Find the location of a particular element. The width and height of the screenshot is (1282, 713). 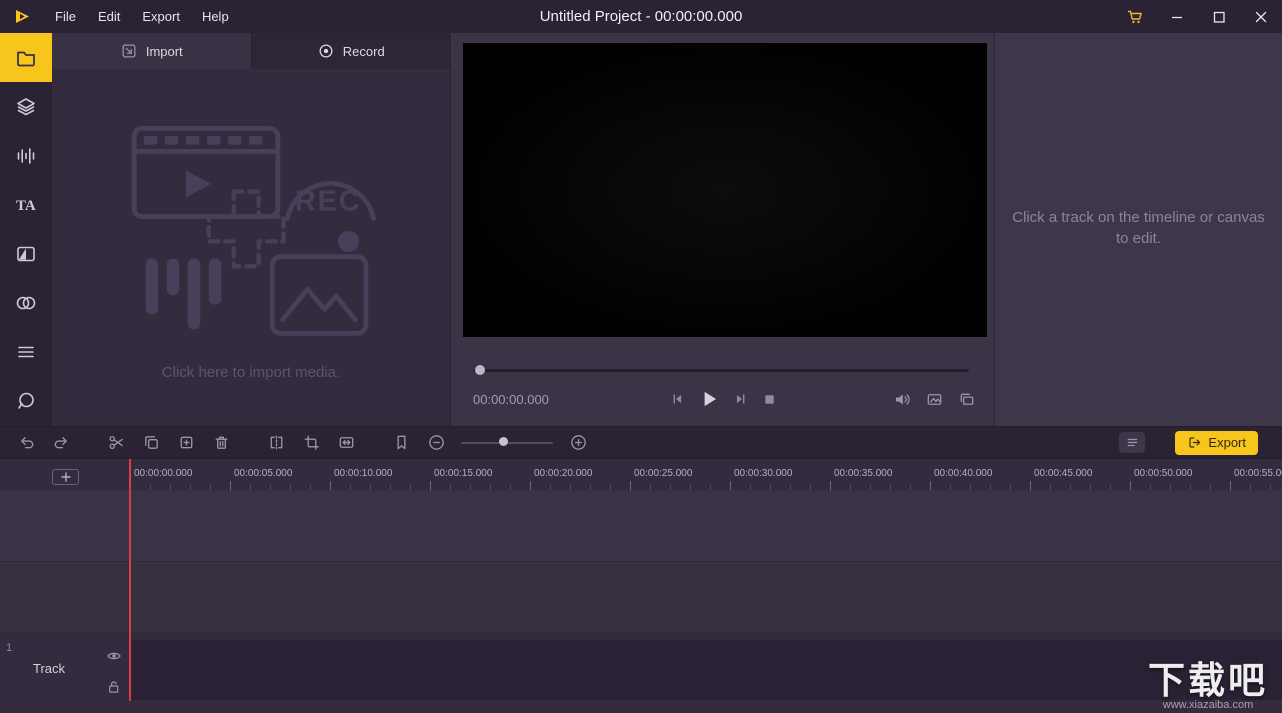

ruler-label: 00:00:35.000 is located at coordinates (863, 473).